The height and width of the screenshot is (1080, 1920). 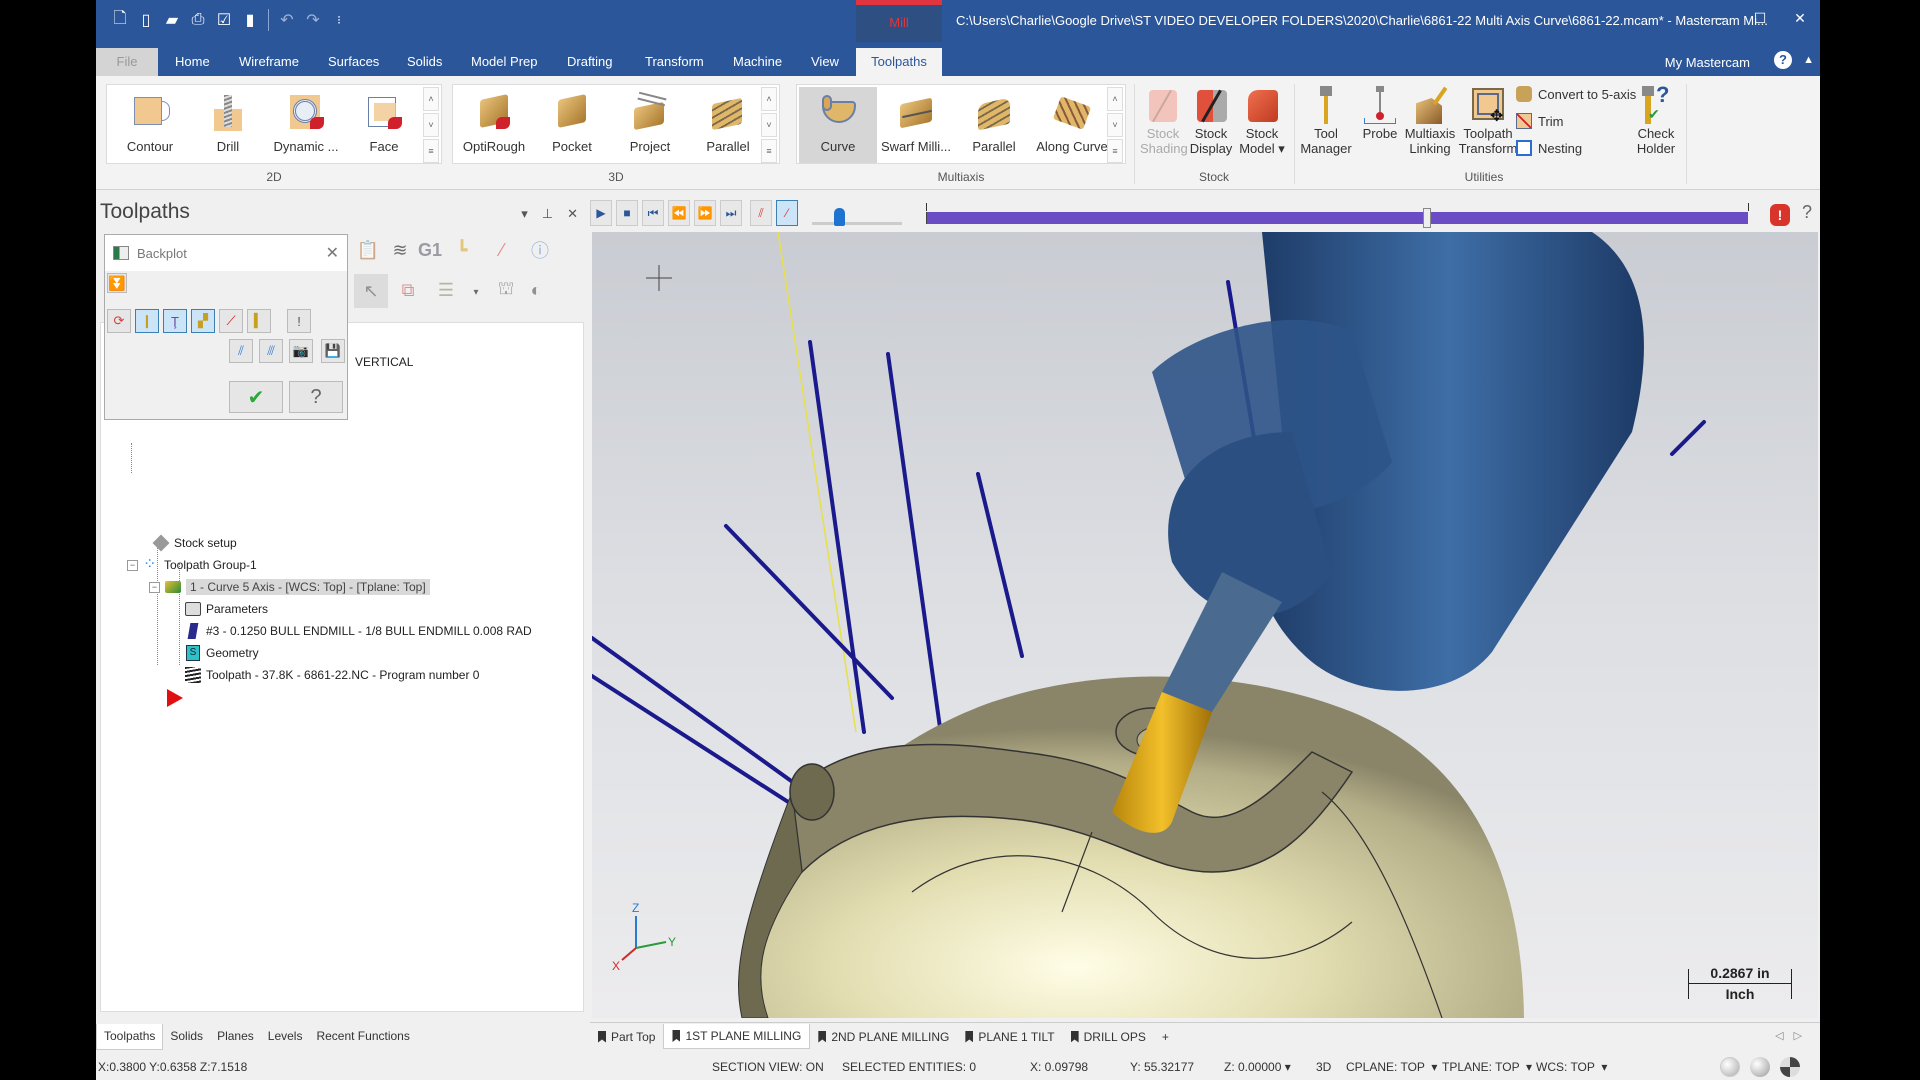 I want to click on tool-manager-button: Tool Manager, so click(x=1326, y=121).